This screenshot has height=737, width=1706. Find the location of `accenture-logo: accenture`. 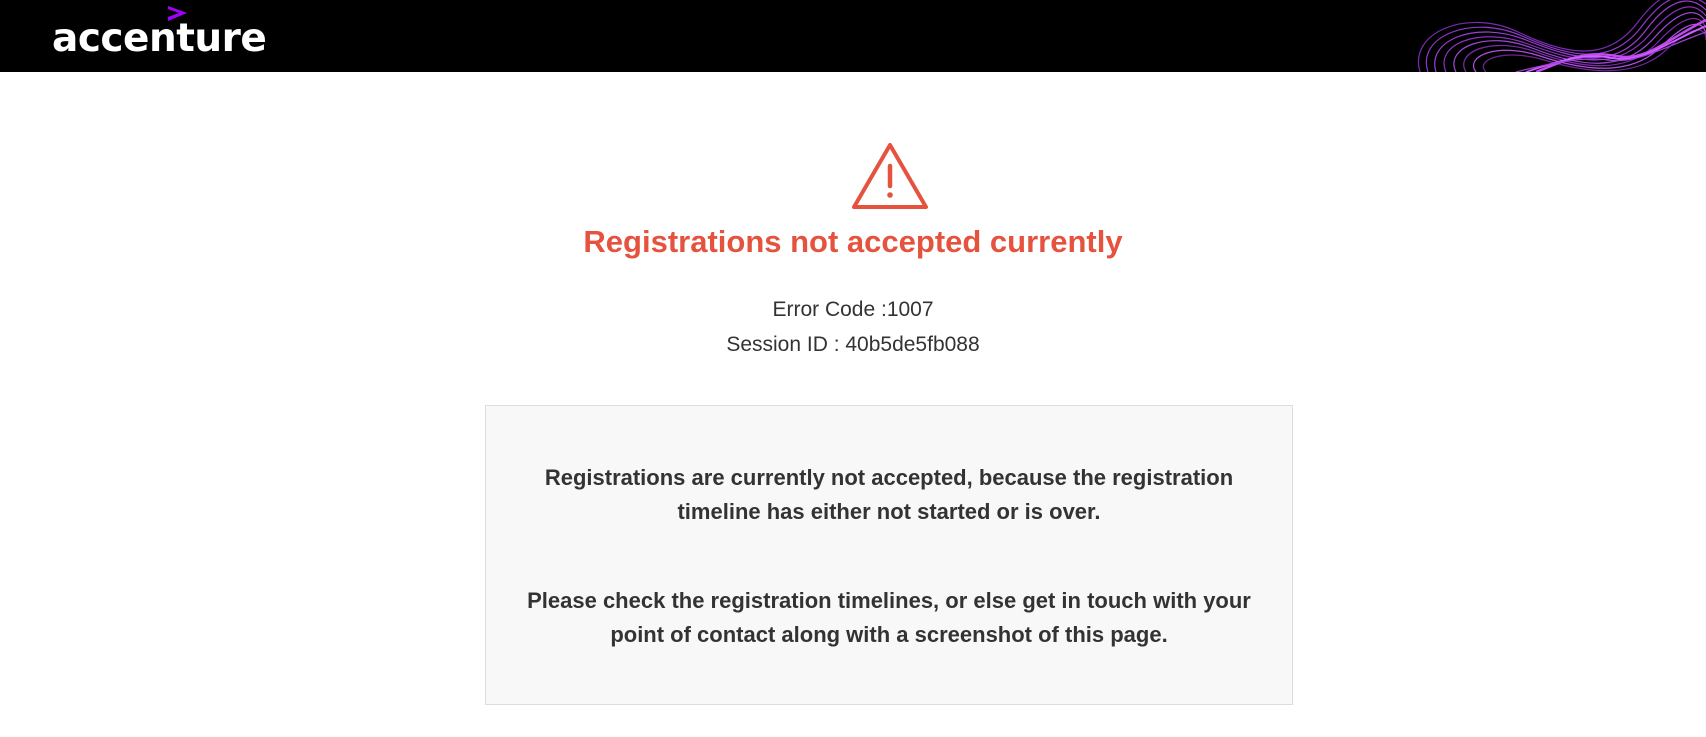

accenture-logo: accenture is located at coordinates (182, 36).